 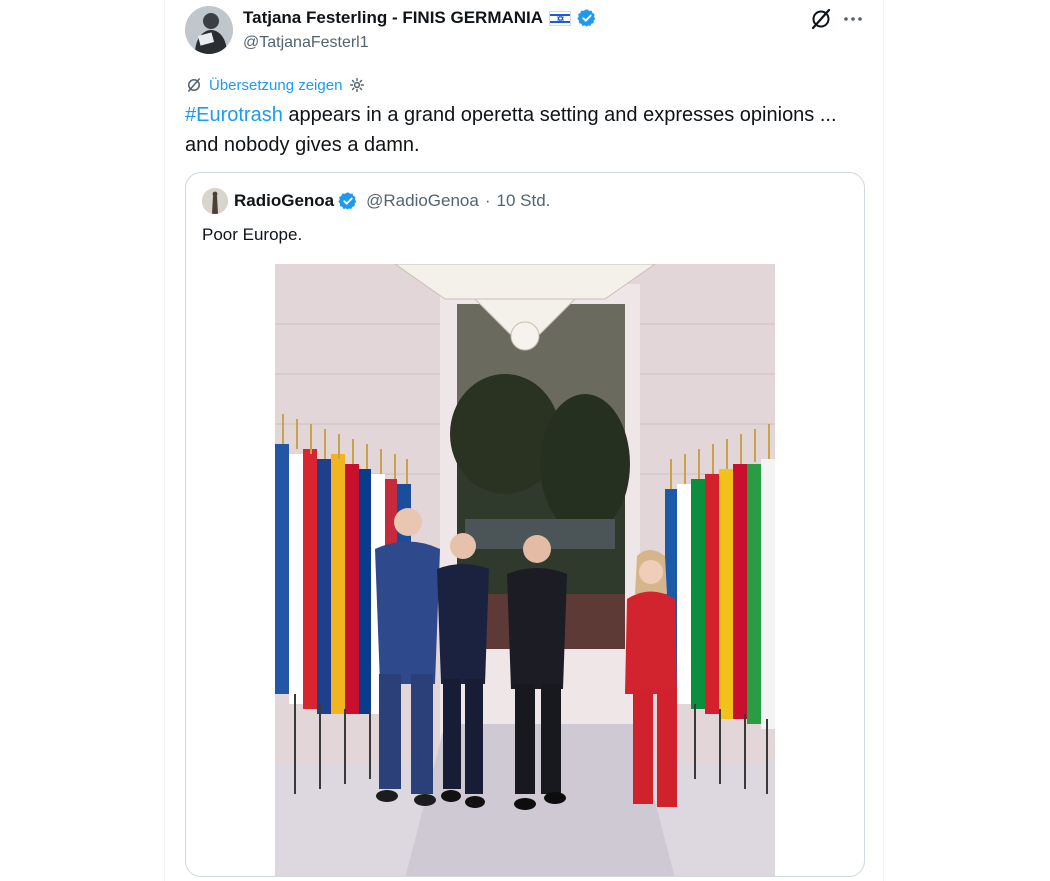 What do you see at coordinates (252, 234) in the screenshot?
I see `quote-text: Poor Europe.` at bounding box center [252, 234].